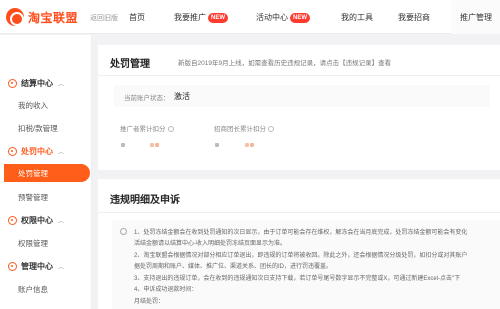 Image resolution: width=500 pixels, height=309 pixels. Describe the element at coordinates (240, 129) in the screenshot. I see `metric-label-text: 招商团长累计扣分` at that location.